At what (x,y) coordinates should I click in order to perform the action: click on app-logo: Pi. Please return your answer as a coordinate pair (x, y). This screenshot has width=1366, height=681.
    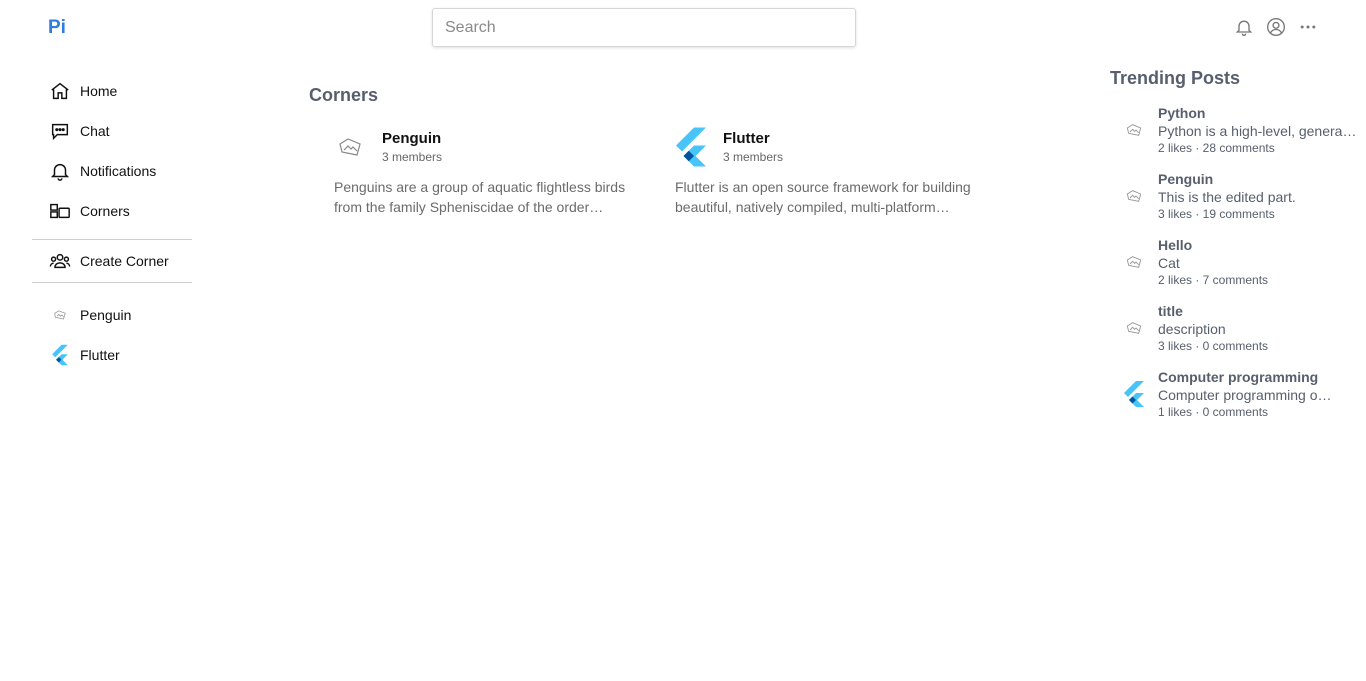
    Looking at the image, I should click on (57, 28).